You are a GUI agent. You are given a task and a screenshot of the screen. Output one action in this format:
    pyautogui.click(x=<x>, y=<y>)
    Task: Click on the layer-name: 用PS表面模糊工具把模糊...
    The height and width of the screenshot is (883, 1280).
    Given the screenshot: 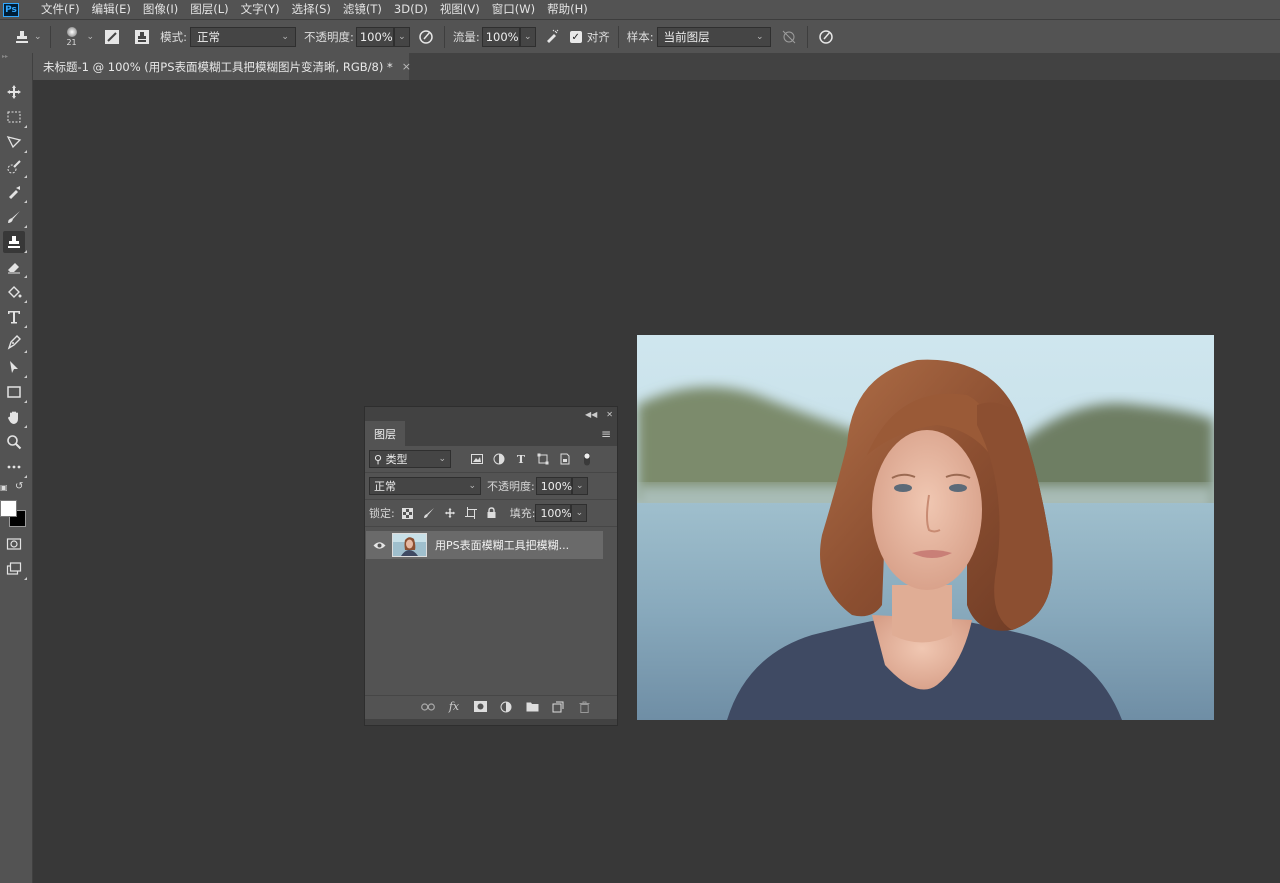 What is the action you would take?
    pyautogui.click(x=502, y=545)
    